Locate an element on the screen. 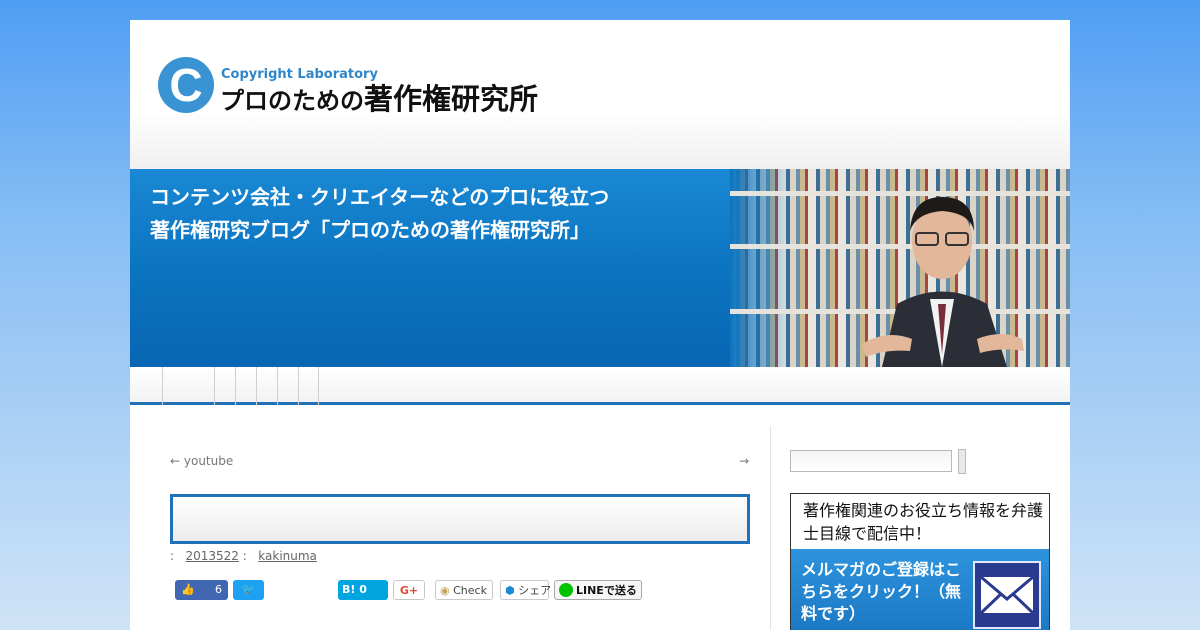  post-date-link: 2013522 is located at coordinates (212, 556).